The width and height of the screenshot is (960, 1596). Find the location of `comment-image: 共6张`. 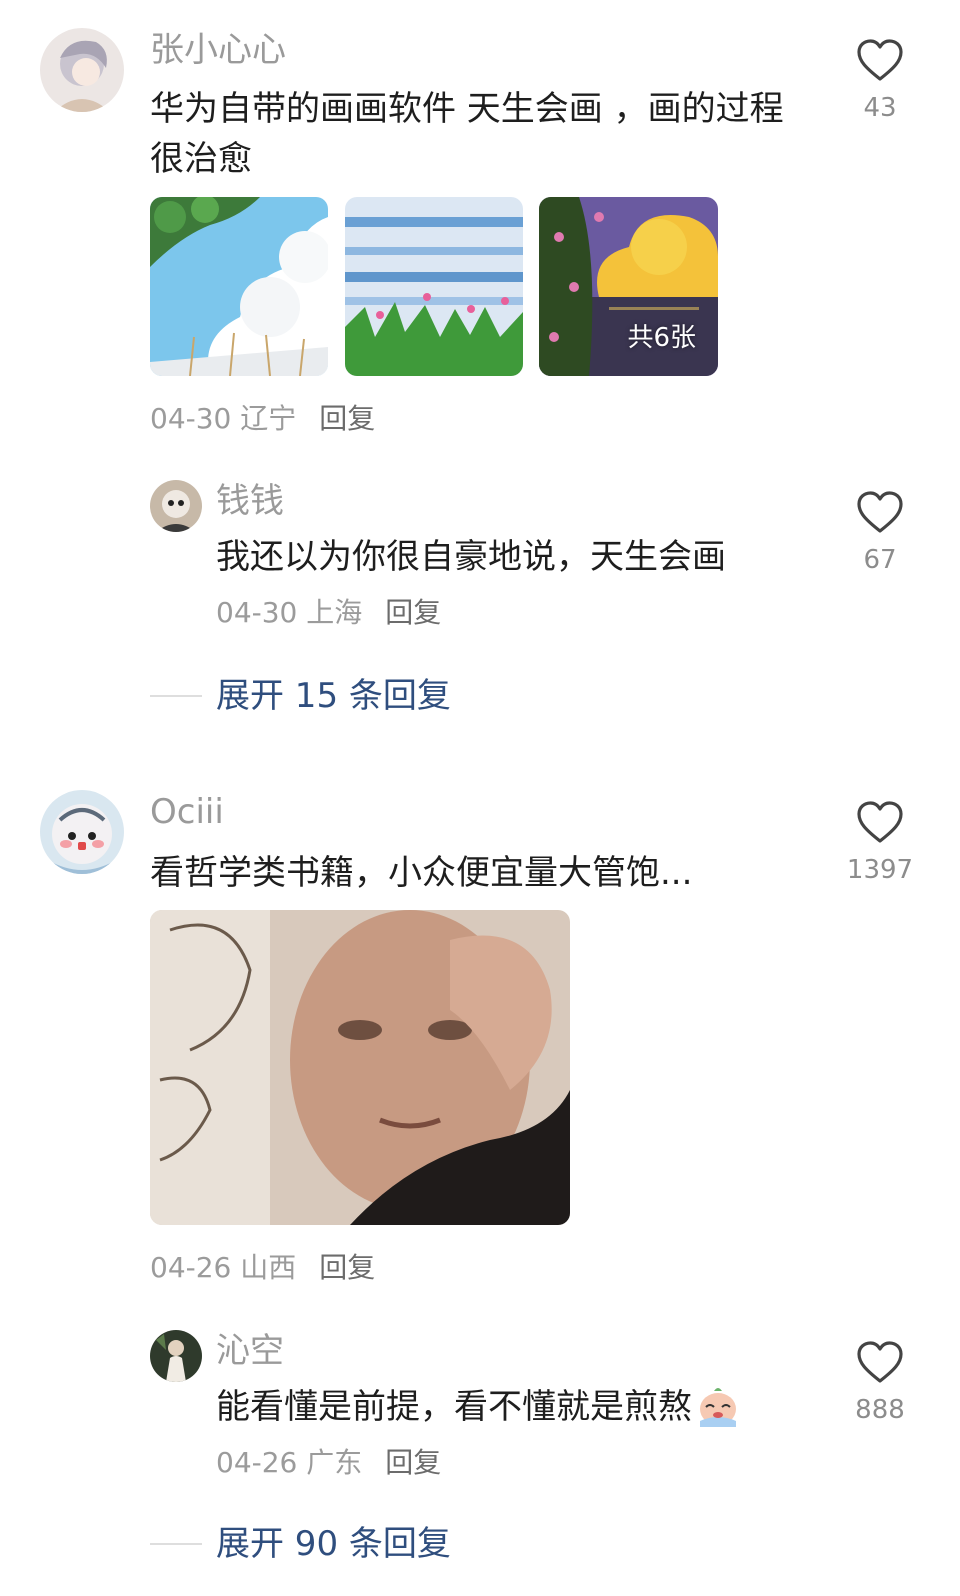

comment-image: 共6张 is located at coordinates (628, 286).